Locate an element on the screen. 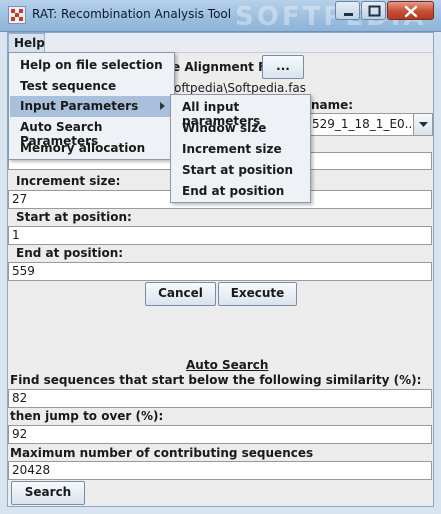 Image resolution: width=441 pixels, height=514 pixels. max-sequences-label: Maximum number of contributing sequences is located at coordinates (162, 453).